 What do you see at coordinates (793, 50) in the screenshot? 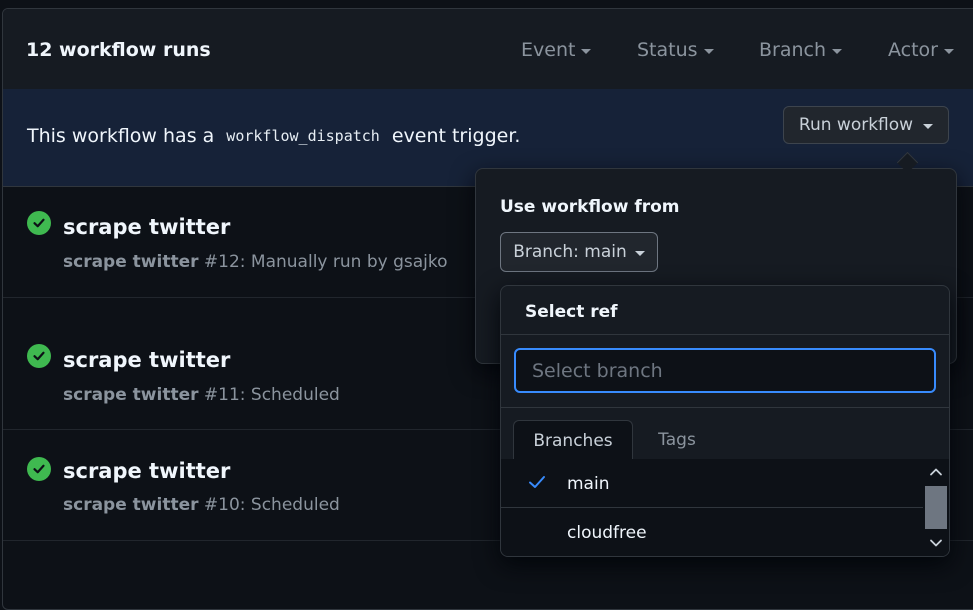
I see `branch-filter-label: Branch` at bounding box center [793, 50].